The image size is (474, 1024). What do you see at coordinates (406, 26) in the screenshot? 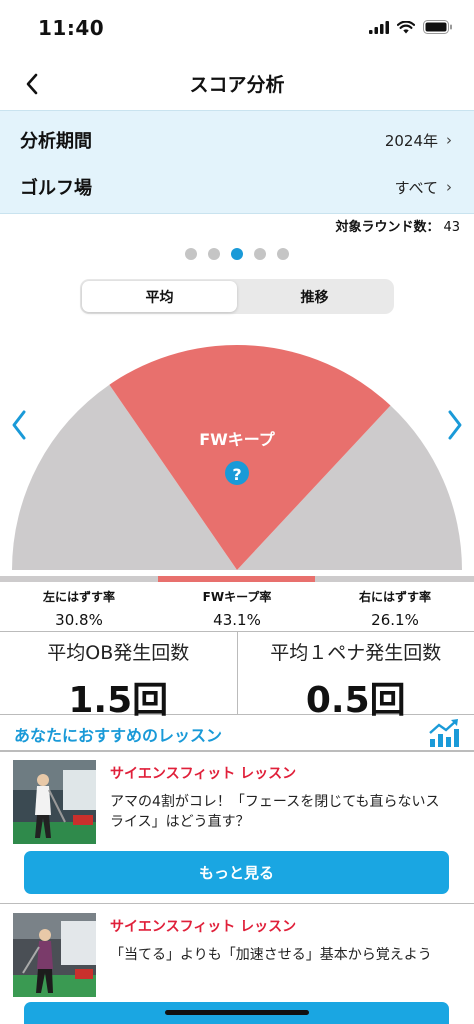
I see `wifi-icon` at bounding box center [406, 26].